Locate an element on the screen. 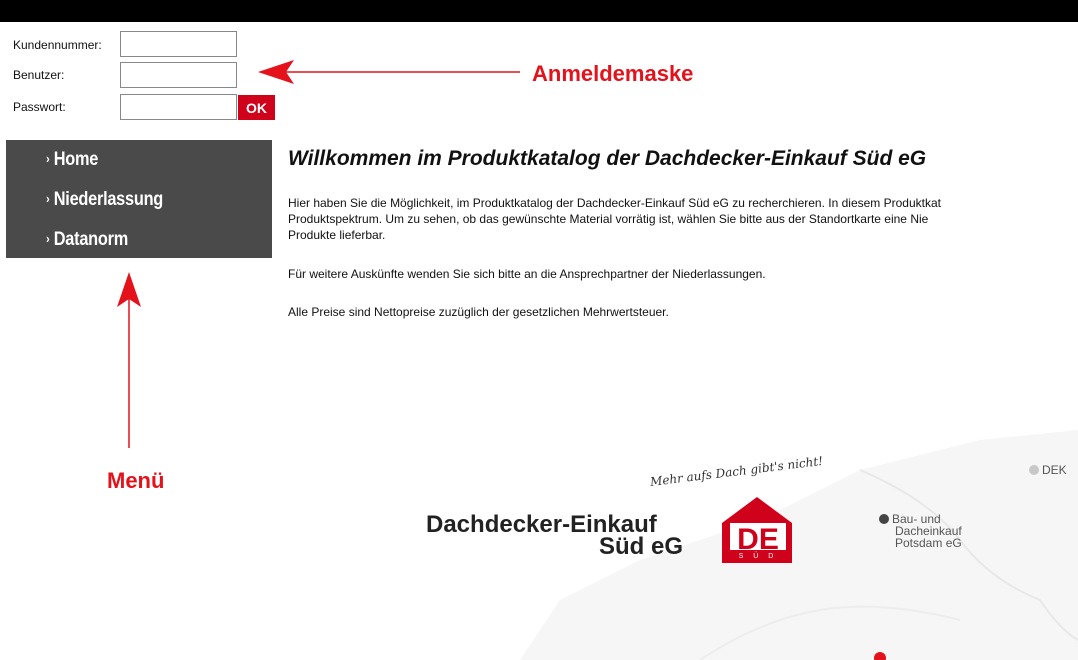 Image resolution: width=1078 pixels, height=660 pixels. location-label: DEK is located at coordinates (1054, 470).